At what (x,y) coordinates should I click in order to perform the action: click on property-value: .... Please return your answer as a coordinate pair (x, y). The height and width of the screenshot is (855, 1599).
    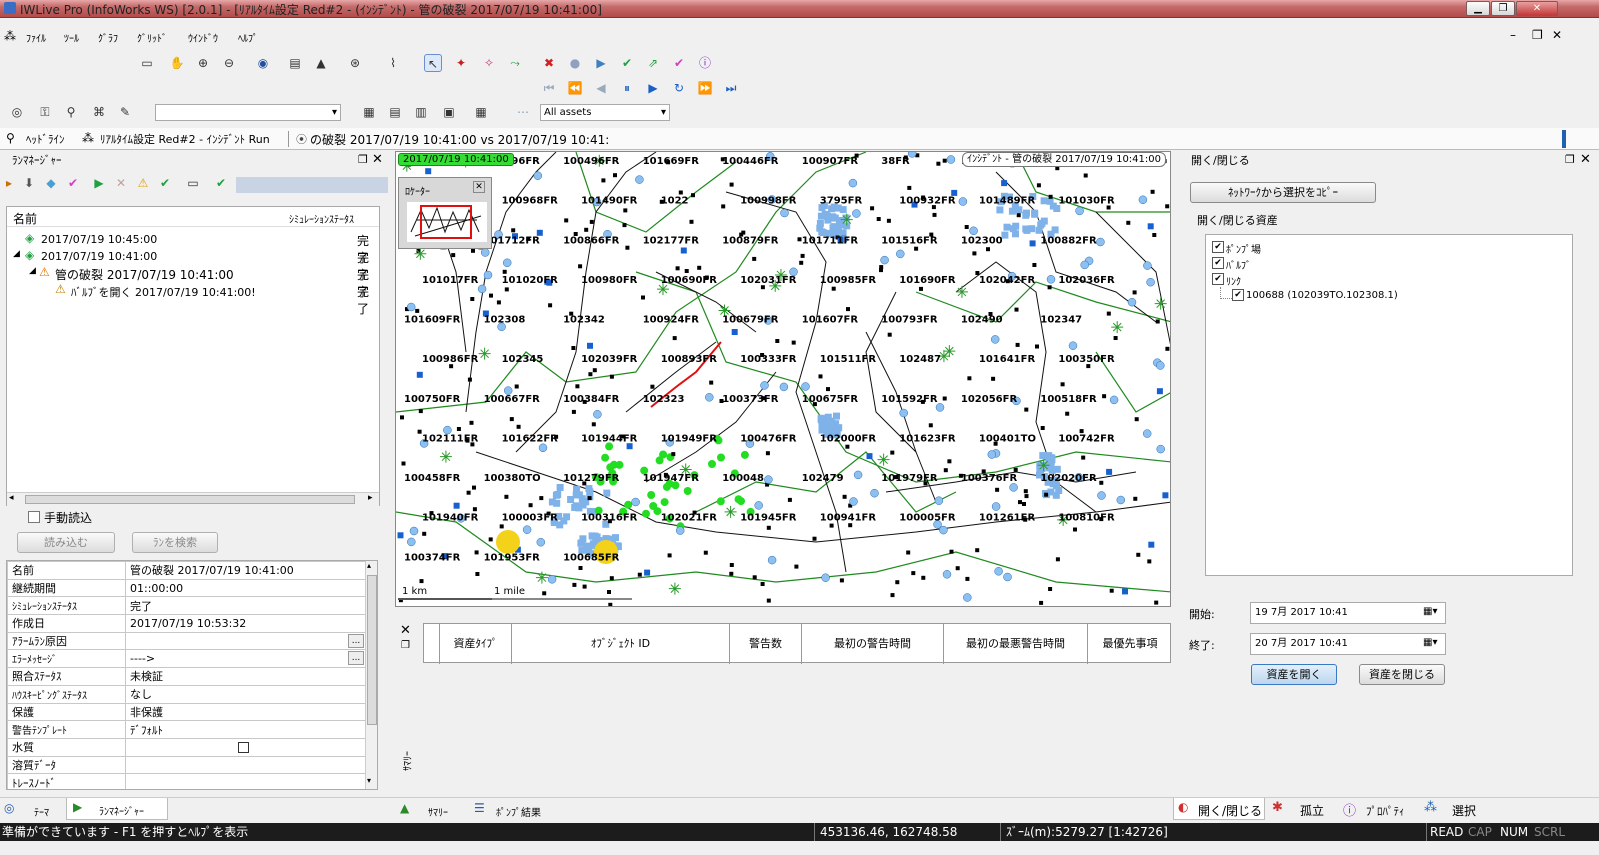
    Looking at the image, I should click on (245, 641).